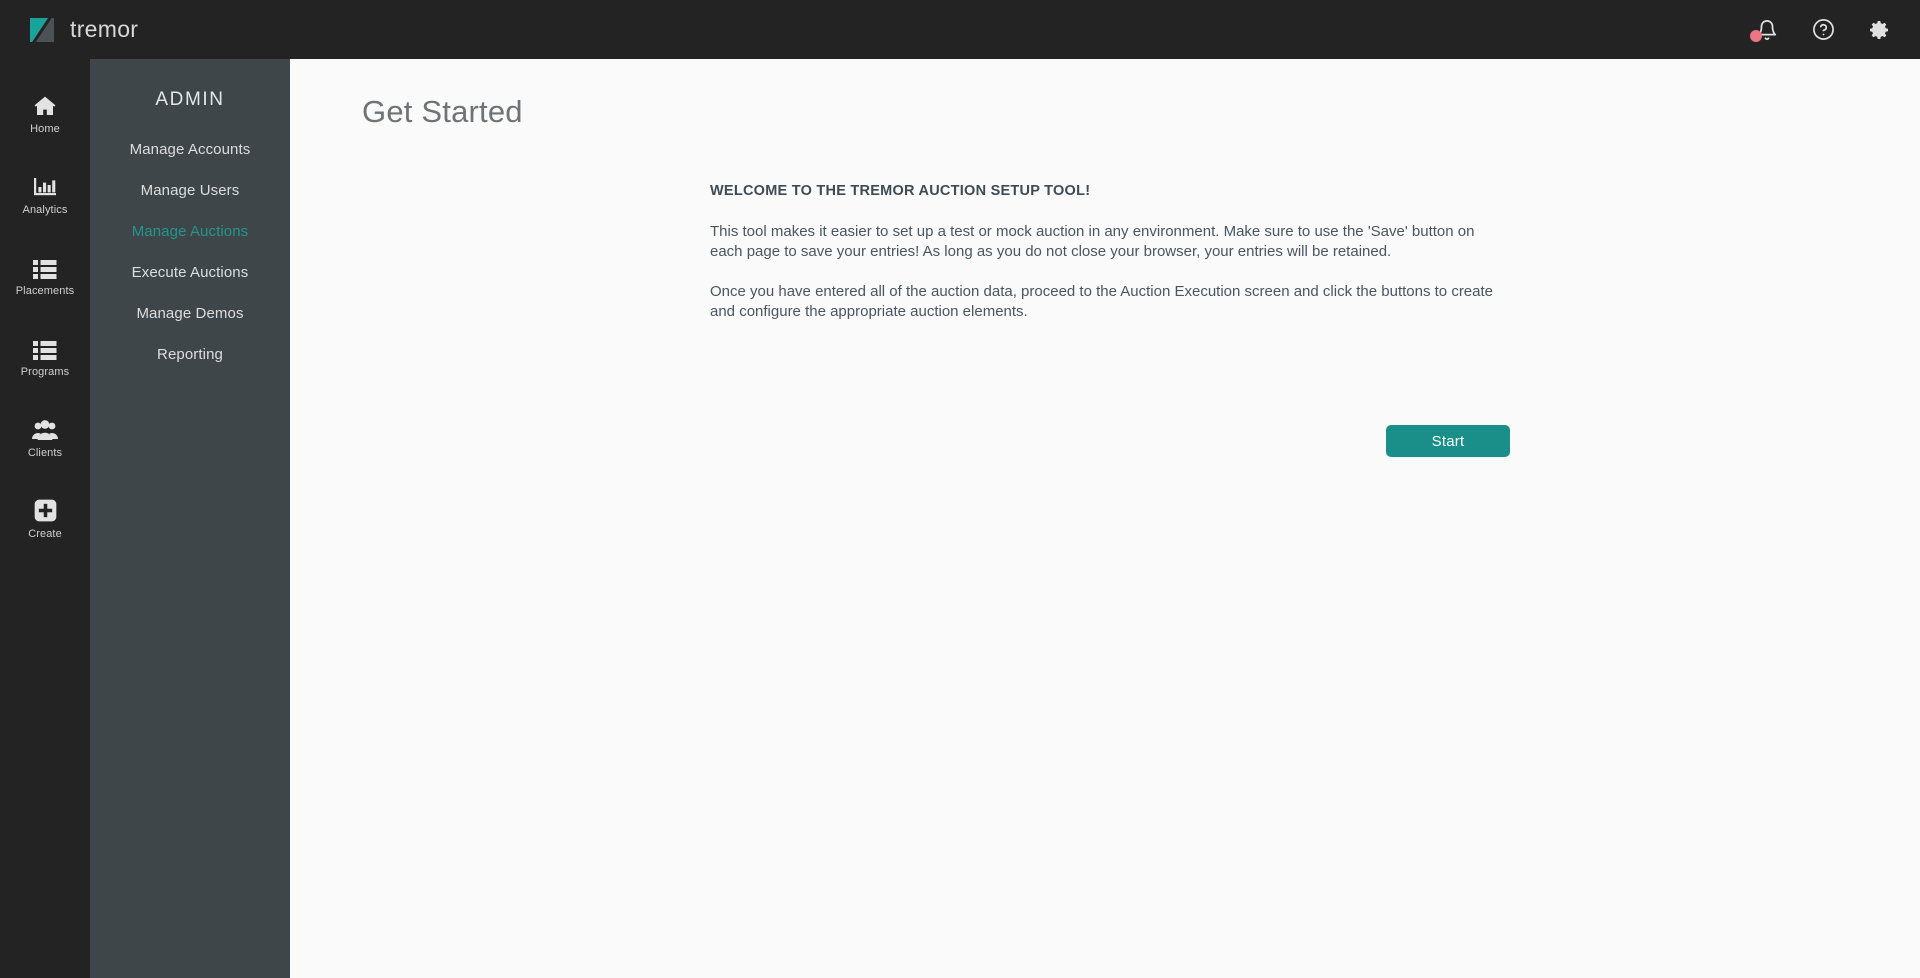 This screenshot has height=978, width=1920. Describe the element at coordinates (45, 534) in the screenshot. I see `rail-label: Create` at that location.